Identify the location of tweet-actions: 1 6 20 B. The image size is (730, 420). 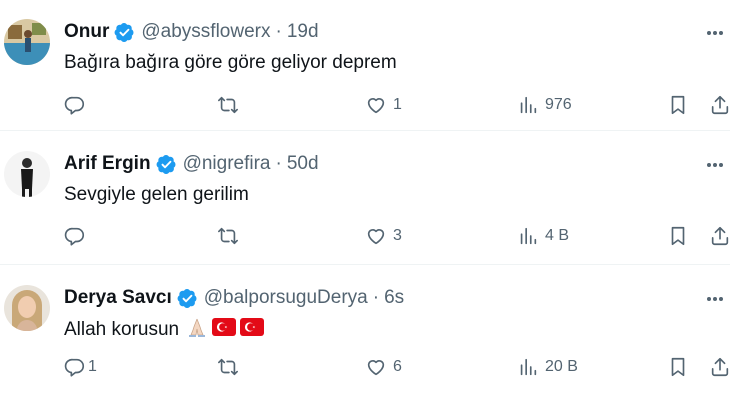
(397, 367).